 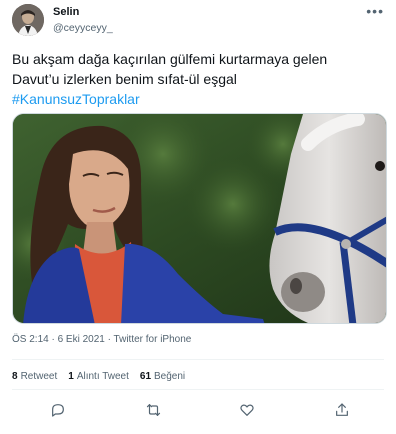 I want to click on retweet-icon, so click(x=153, y=410).